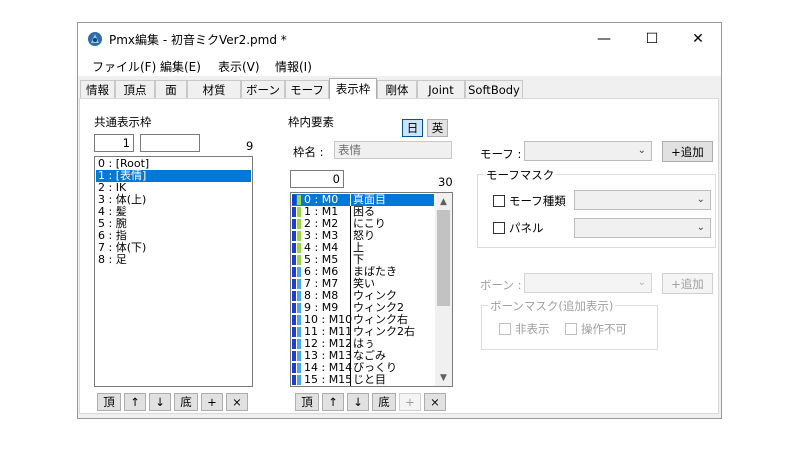 The width and height of the screenshot is (800, 450). Describe the element at coordinates (399, 65) in the screenshot. I see `menu-bar: ファイル(F) 編集(E) 表示(V) 情報(I)` at that location.